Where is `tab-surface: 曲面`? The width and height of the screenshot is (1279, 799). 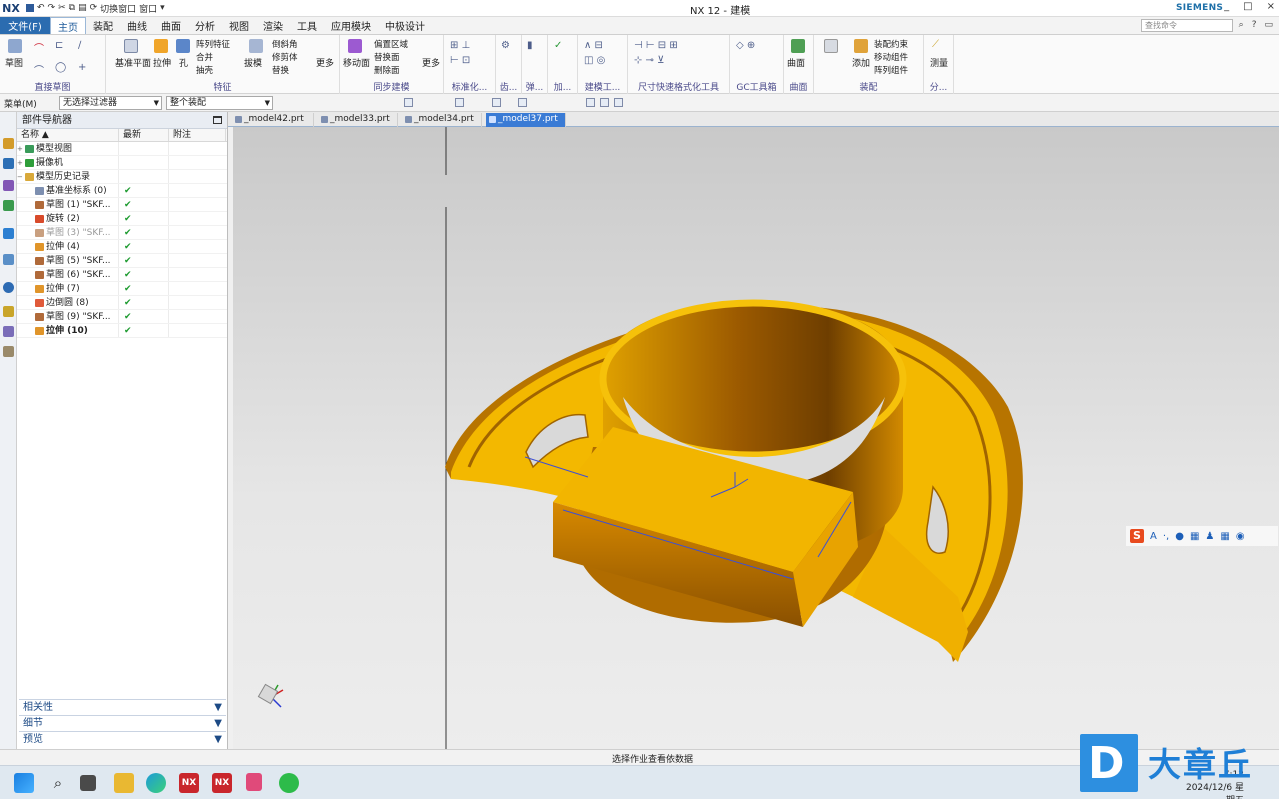 tab-surface: 曲面 is located at coordinates (171, 25).